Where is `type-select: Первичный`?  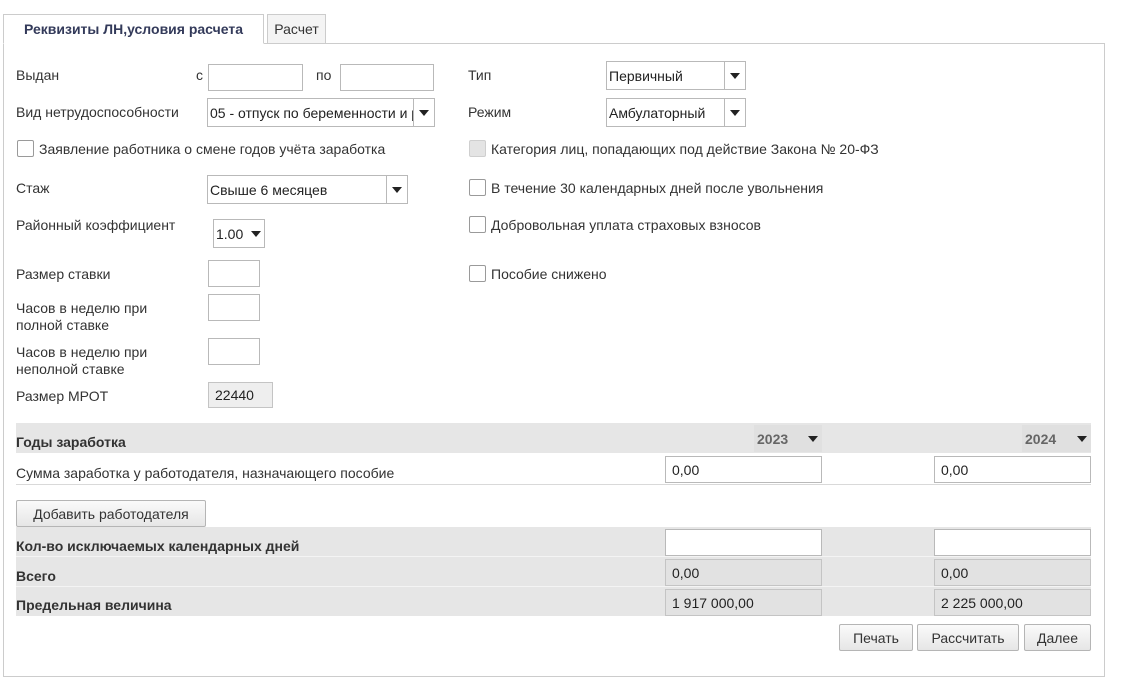 type-select: Первичный is located at coordinates (676, 75).